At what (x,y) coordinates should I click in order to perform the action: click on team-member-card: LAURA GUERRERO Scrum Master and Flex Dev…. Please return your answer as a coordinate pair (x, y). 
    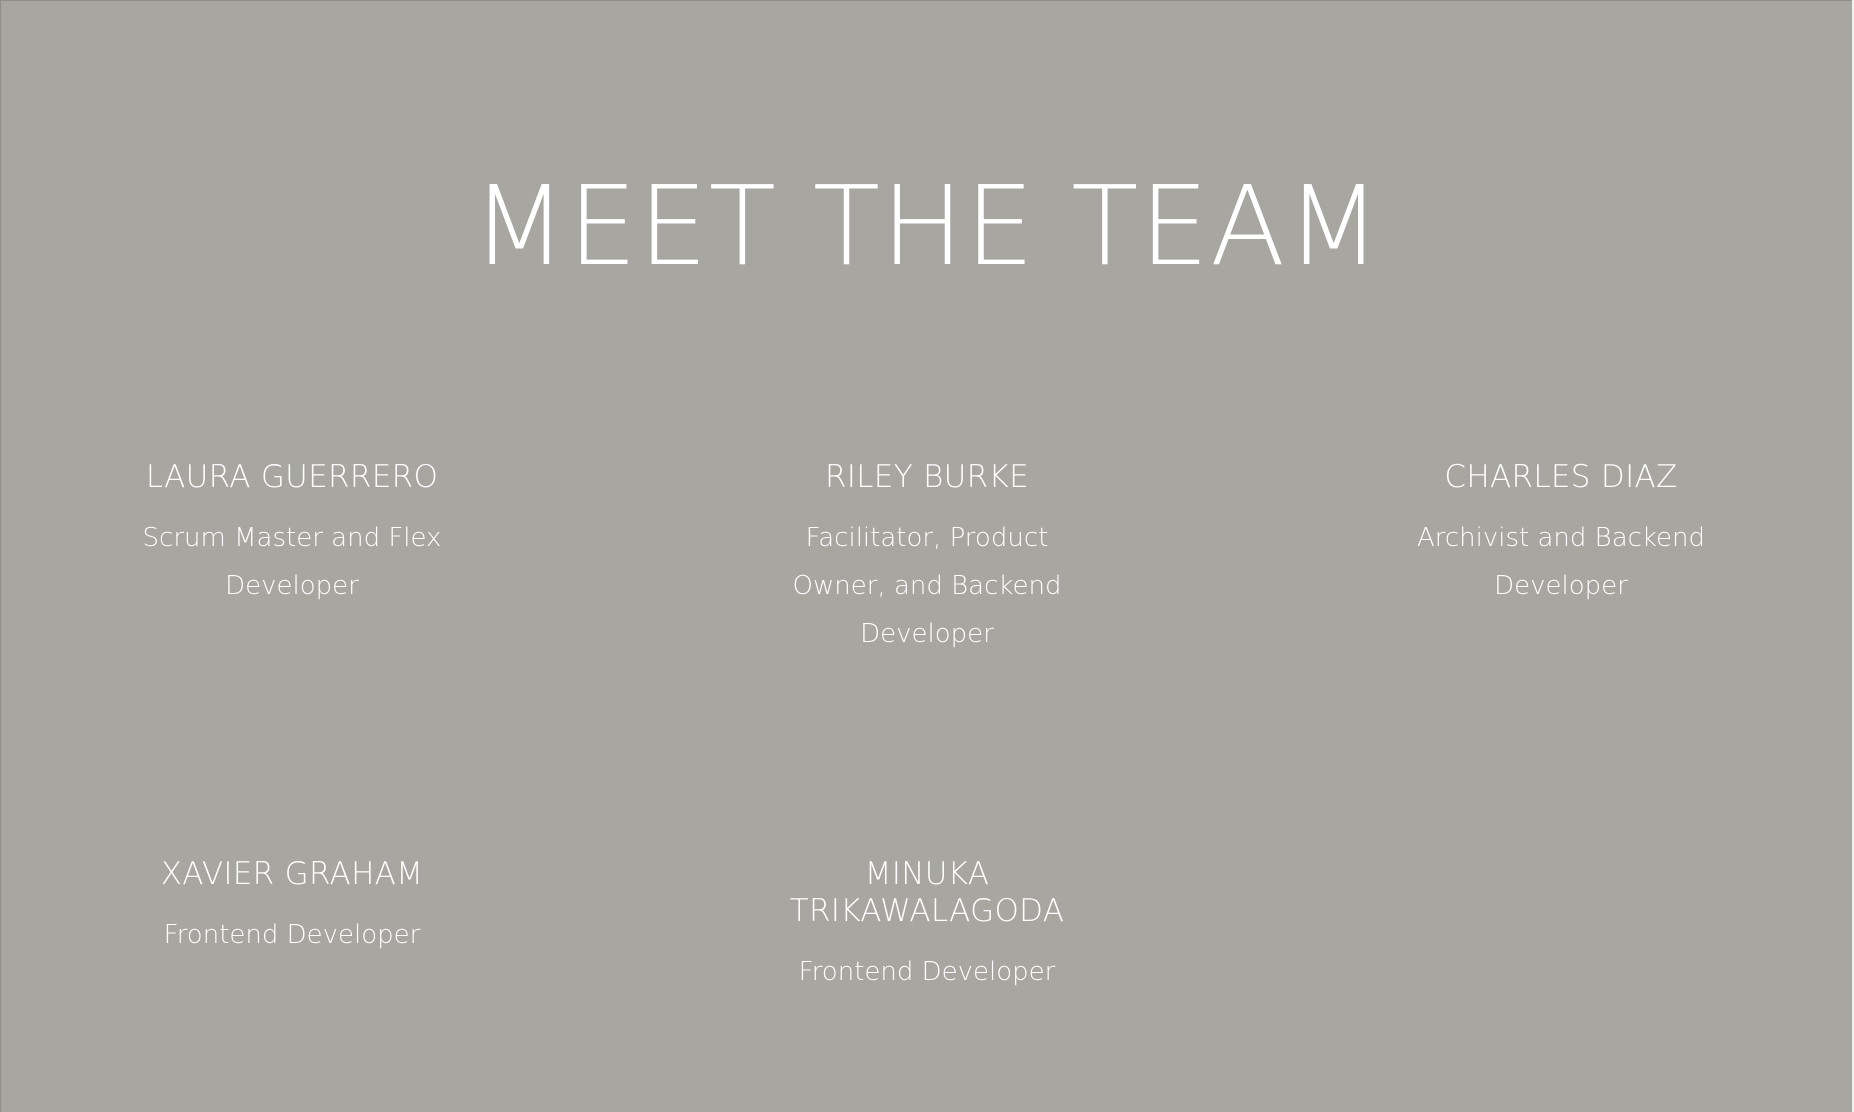
    Looking at the image, I should click on (292, 534).